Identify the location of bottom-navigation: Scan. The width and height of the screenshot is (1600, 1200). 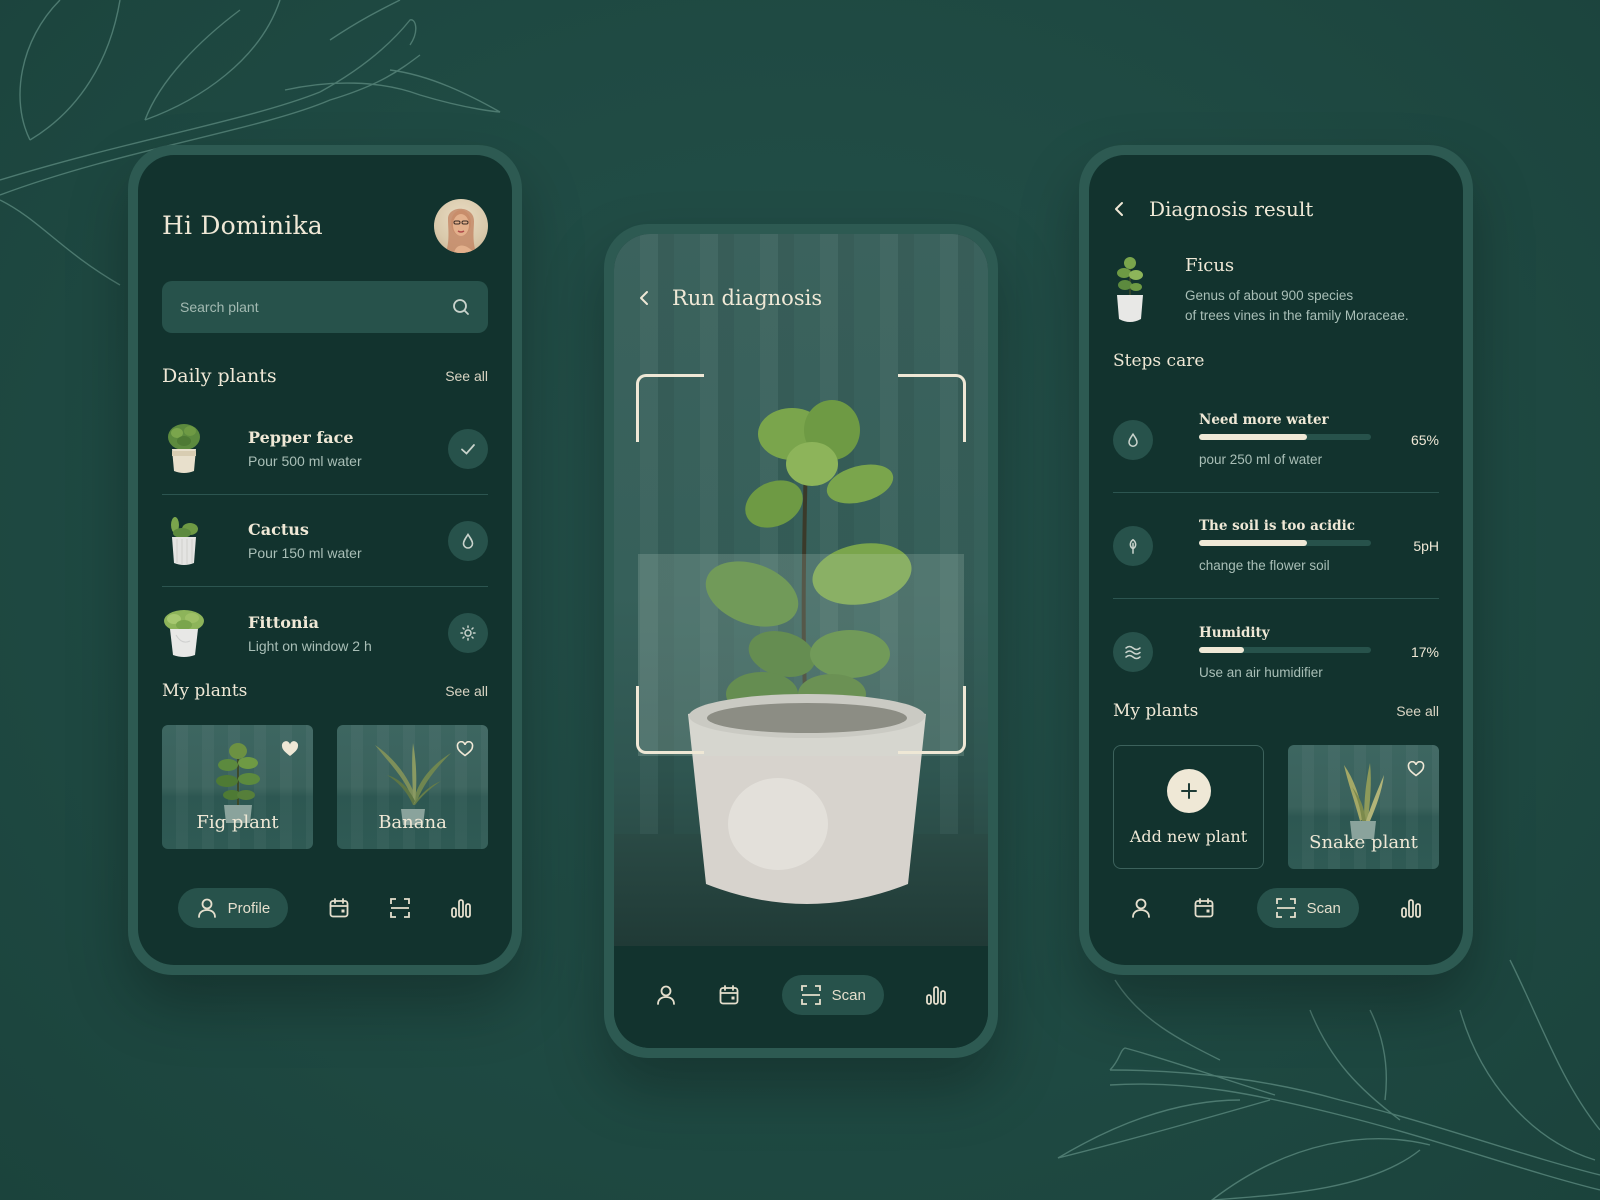
(801, 995).